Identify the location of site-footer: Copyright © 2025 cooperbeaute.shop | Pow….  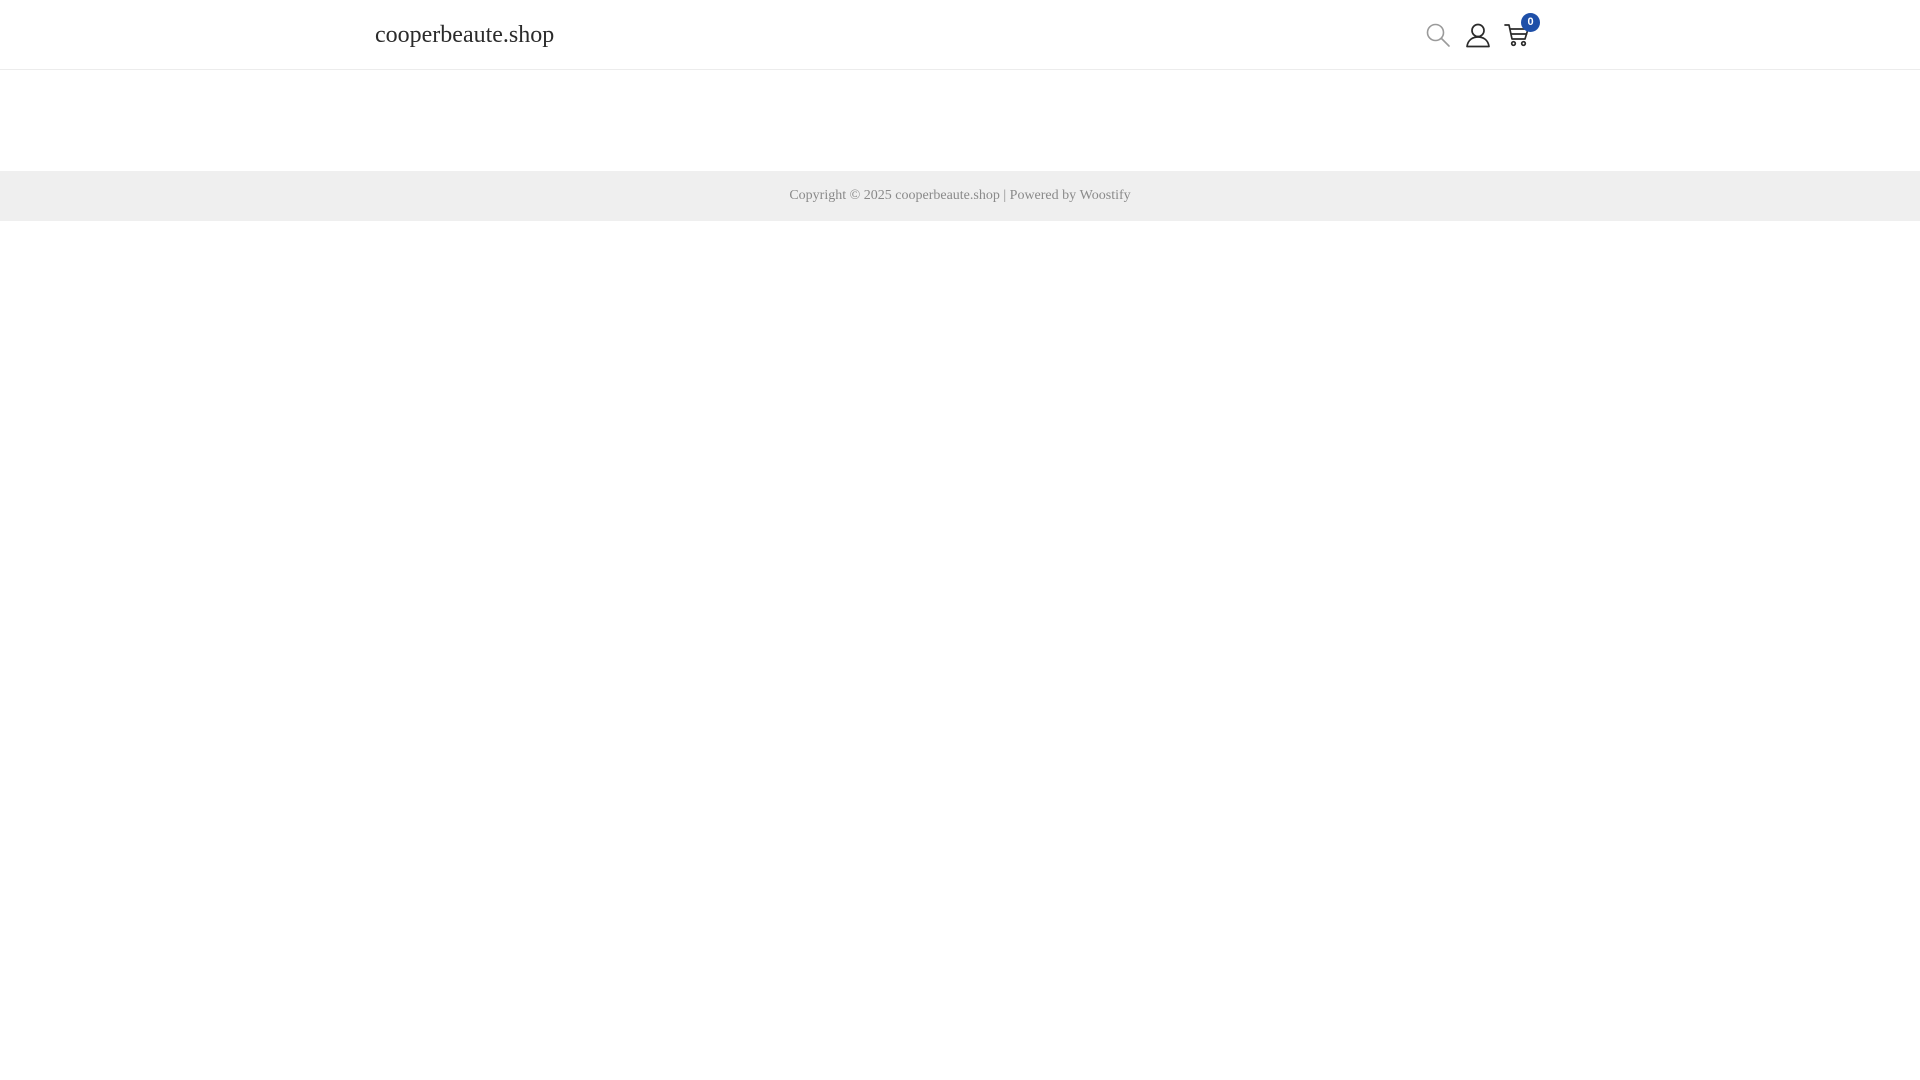
(960, 196).